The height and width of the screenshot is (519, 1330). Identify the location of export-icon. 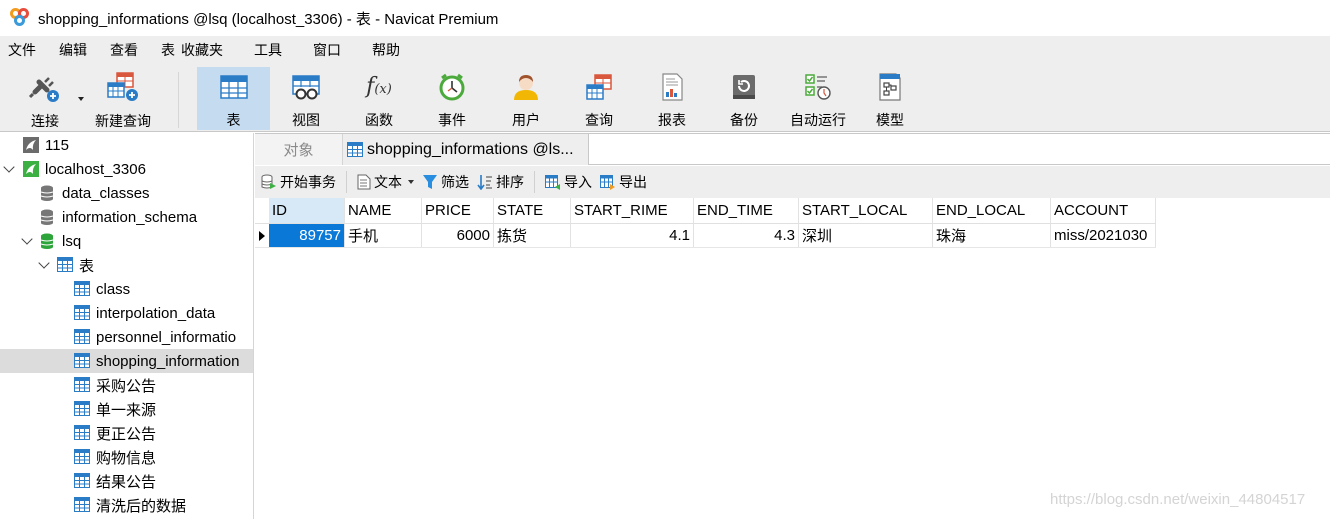
(608, 182).